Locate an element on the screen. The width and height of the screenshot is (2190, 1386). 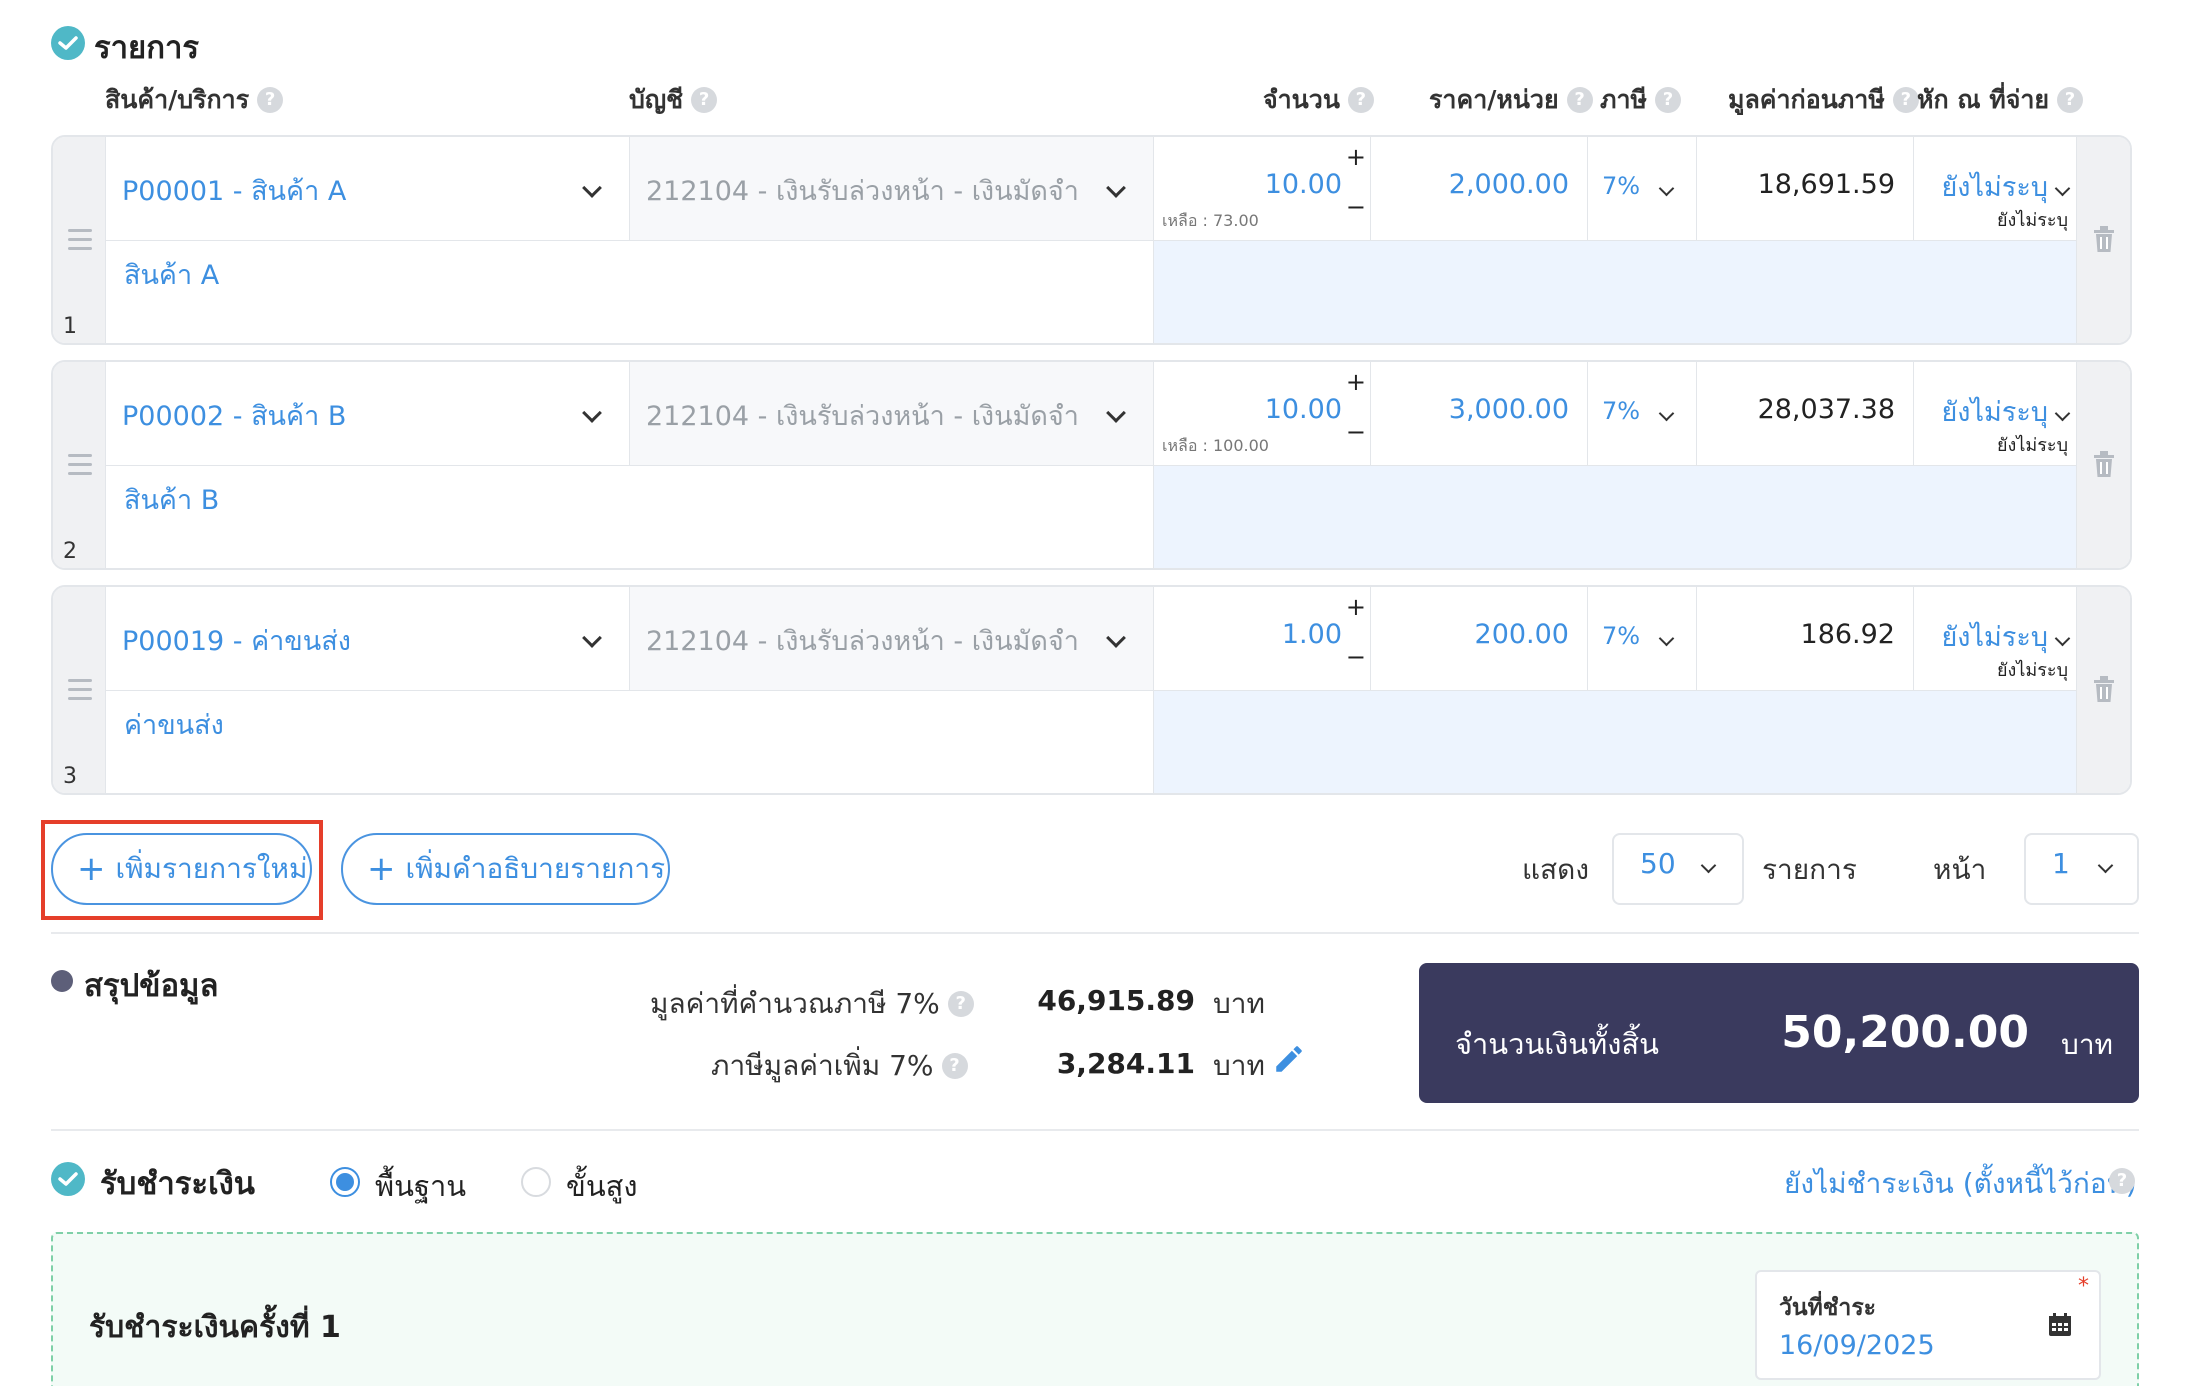
qty-value: 10.00 is located at coordinates (1303, 409).